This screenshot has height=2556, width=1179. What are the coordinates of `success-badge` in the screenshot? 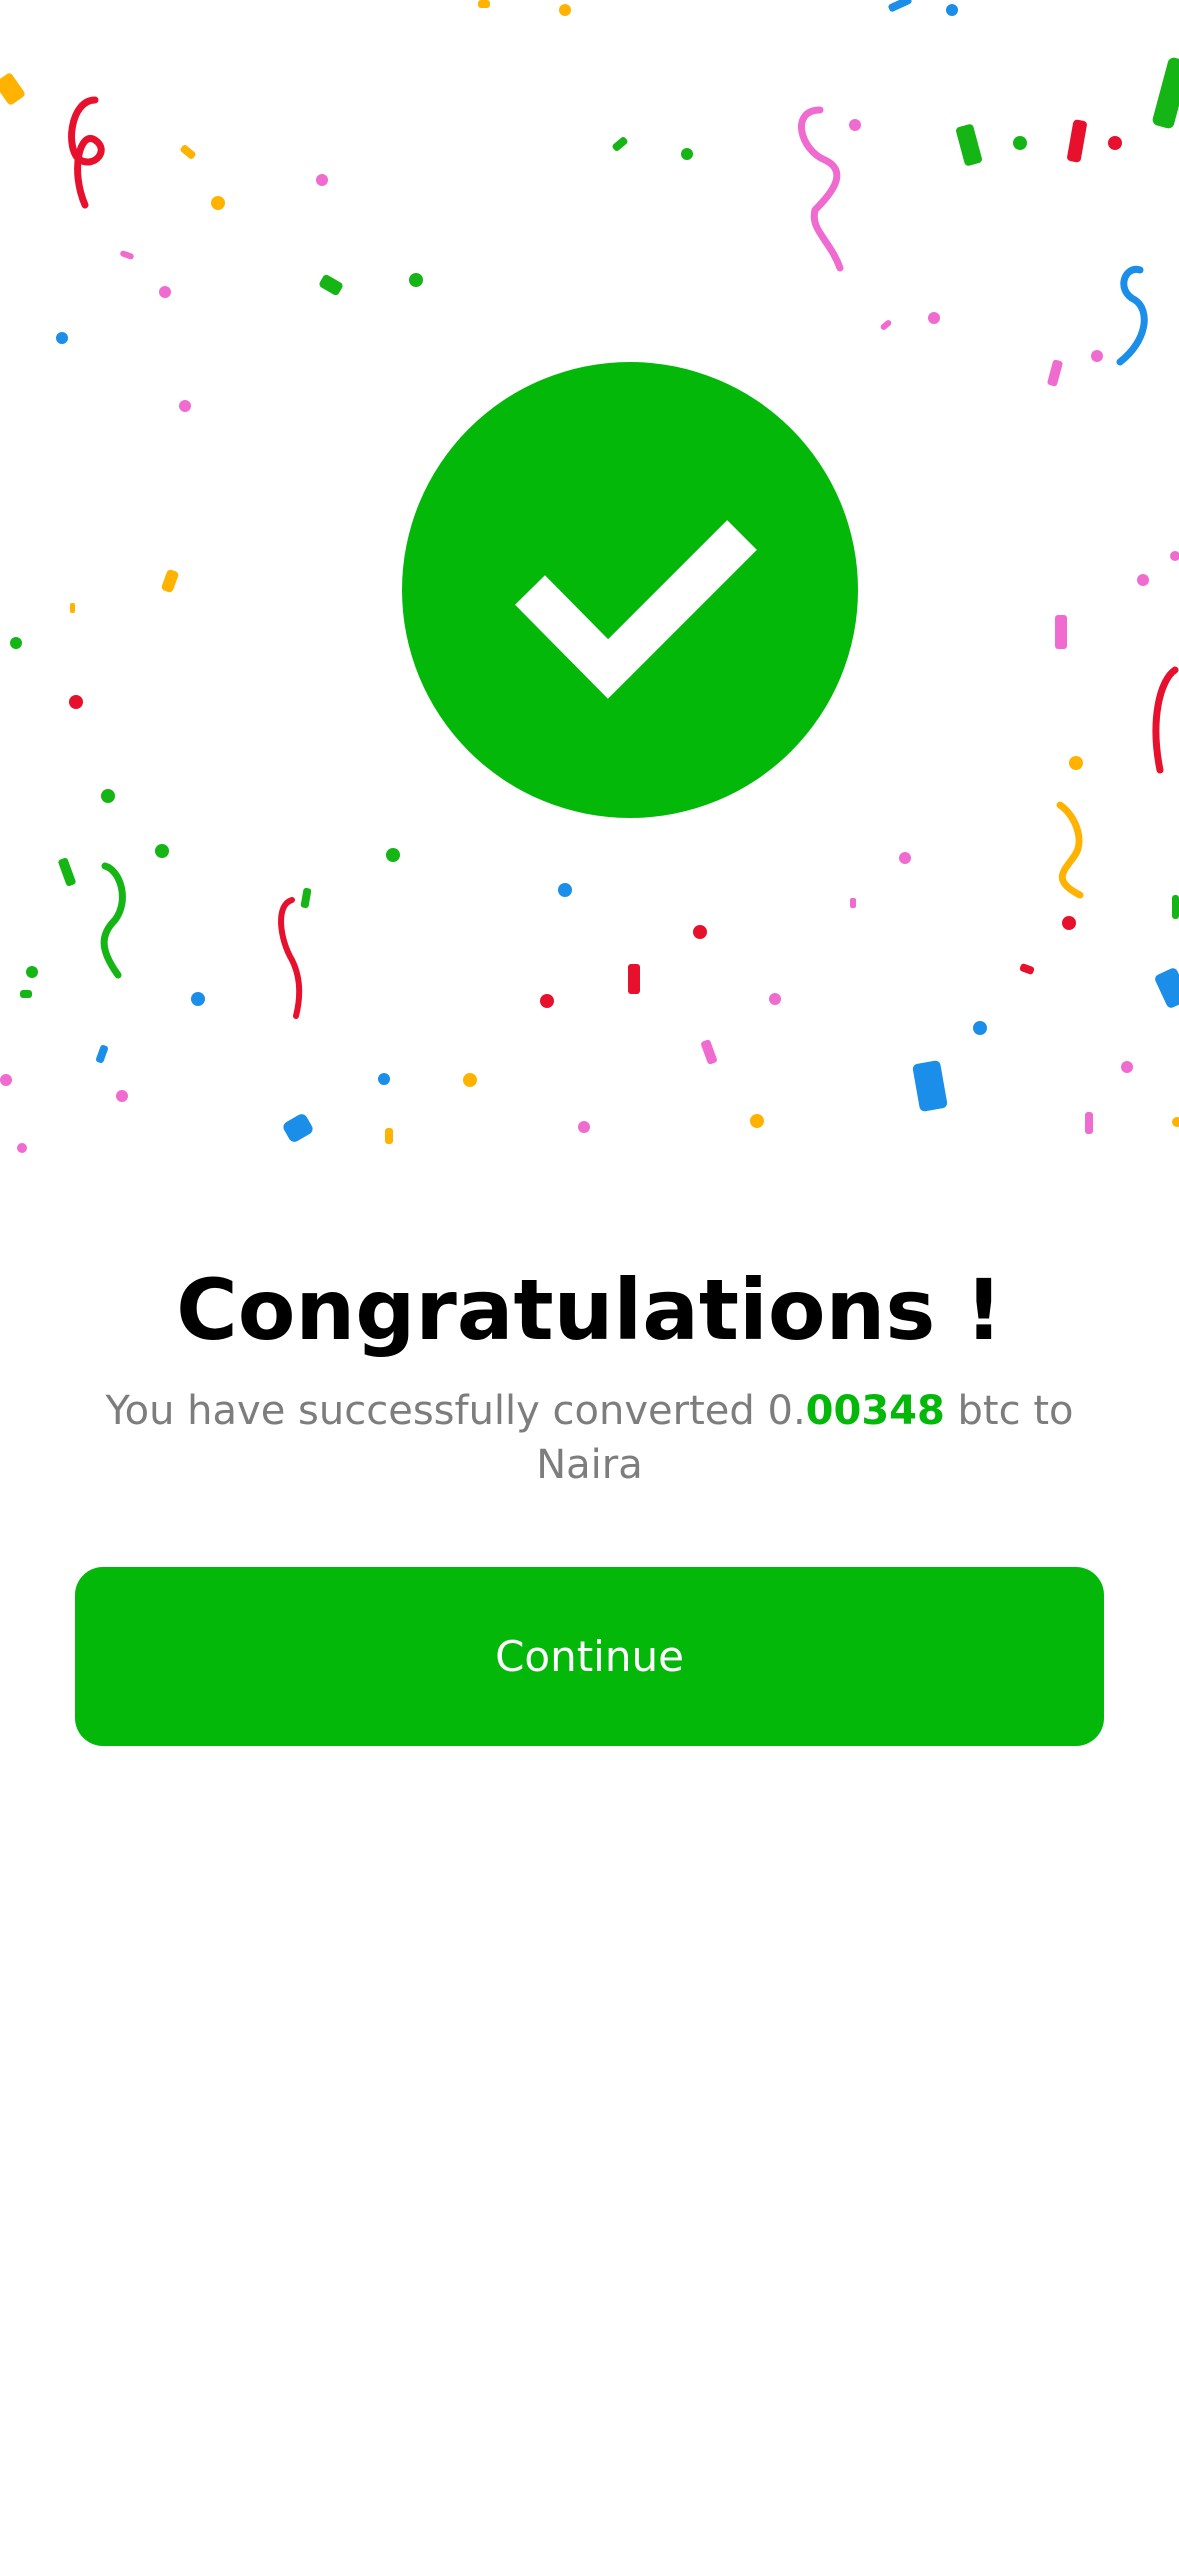 It's located at (630, 590).